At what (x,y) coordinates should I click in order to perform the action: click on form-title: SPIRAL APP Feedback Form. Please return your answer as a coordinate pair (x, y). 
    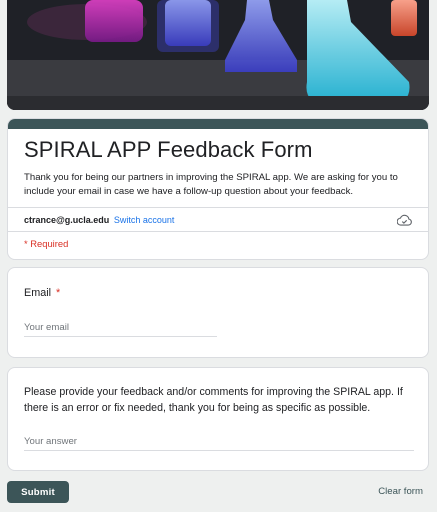
    Looking at the image, I should click on (168, 149).